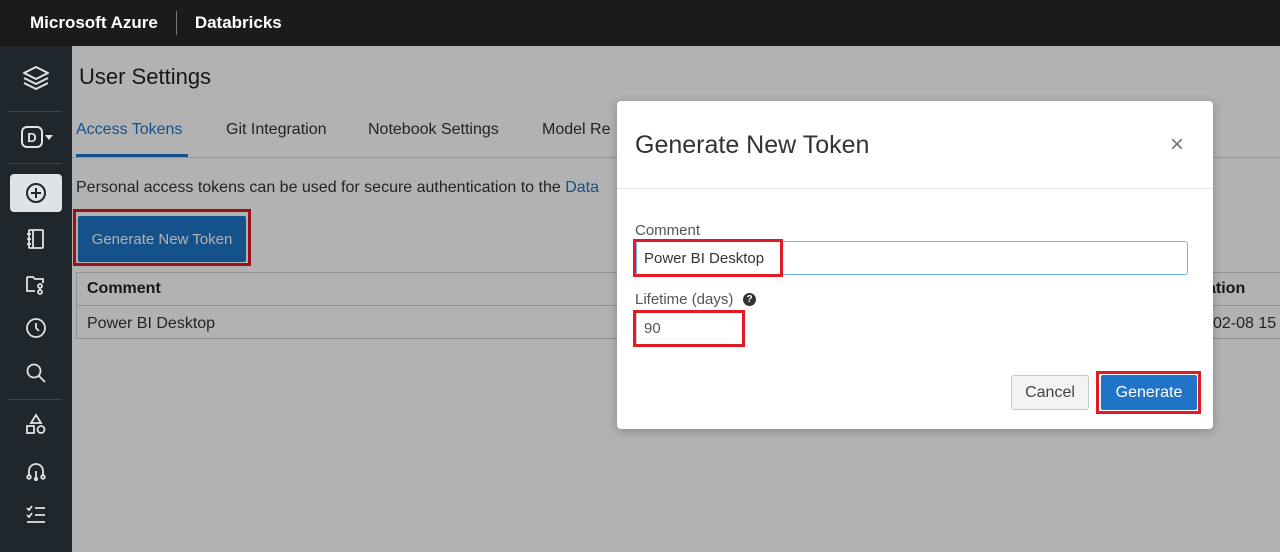  Describe the element at coordinates (36, 239) in the screenshot. I see `notebook-icon` at that location.